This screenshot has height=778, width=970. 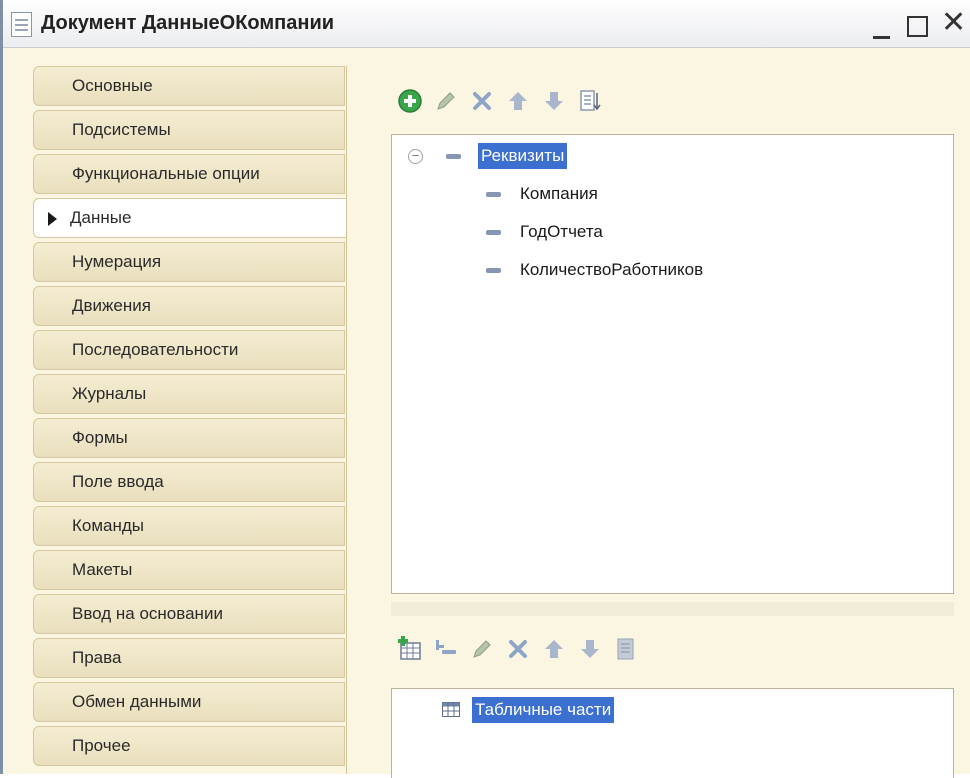 I want to click on tab-functional-options: Функциональные опции, so click(x=189, y=174).